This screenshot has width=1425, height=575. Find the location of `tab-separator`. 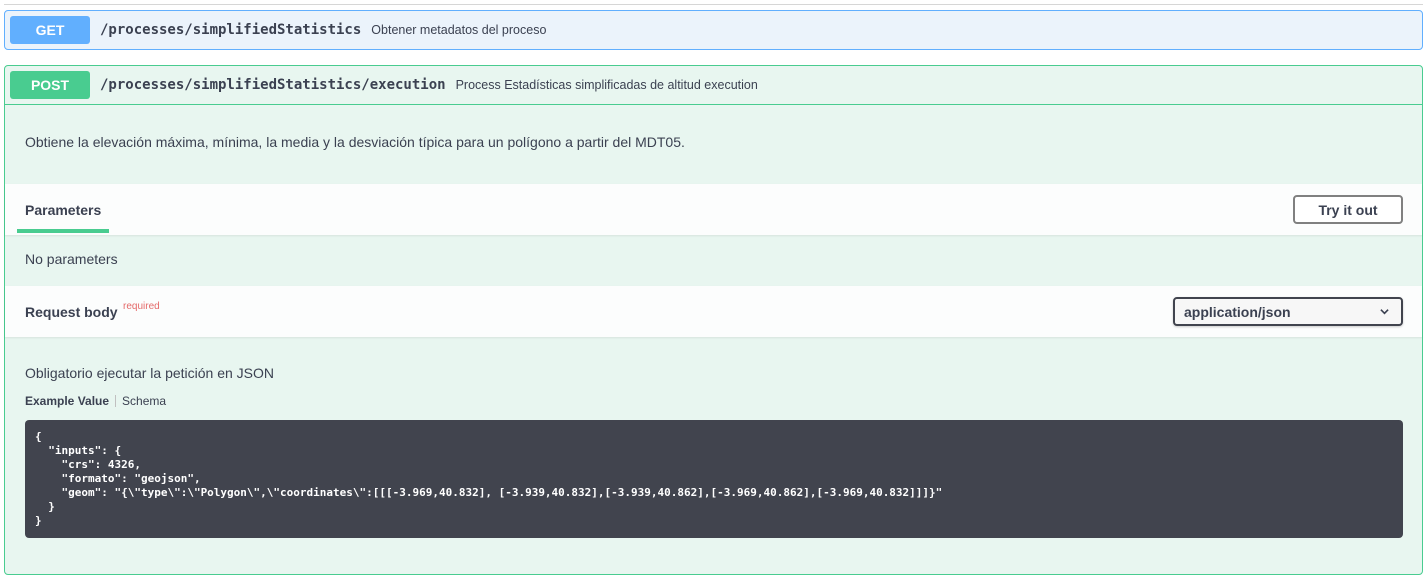

tab-separator is located at coordinates (116, 401).